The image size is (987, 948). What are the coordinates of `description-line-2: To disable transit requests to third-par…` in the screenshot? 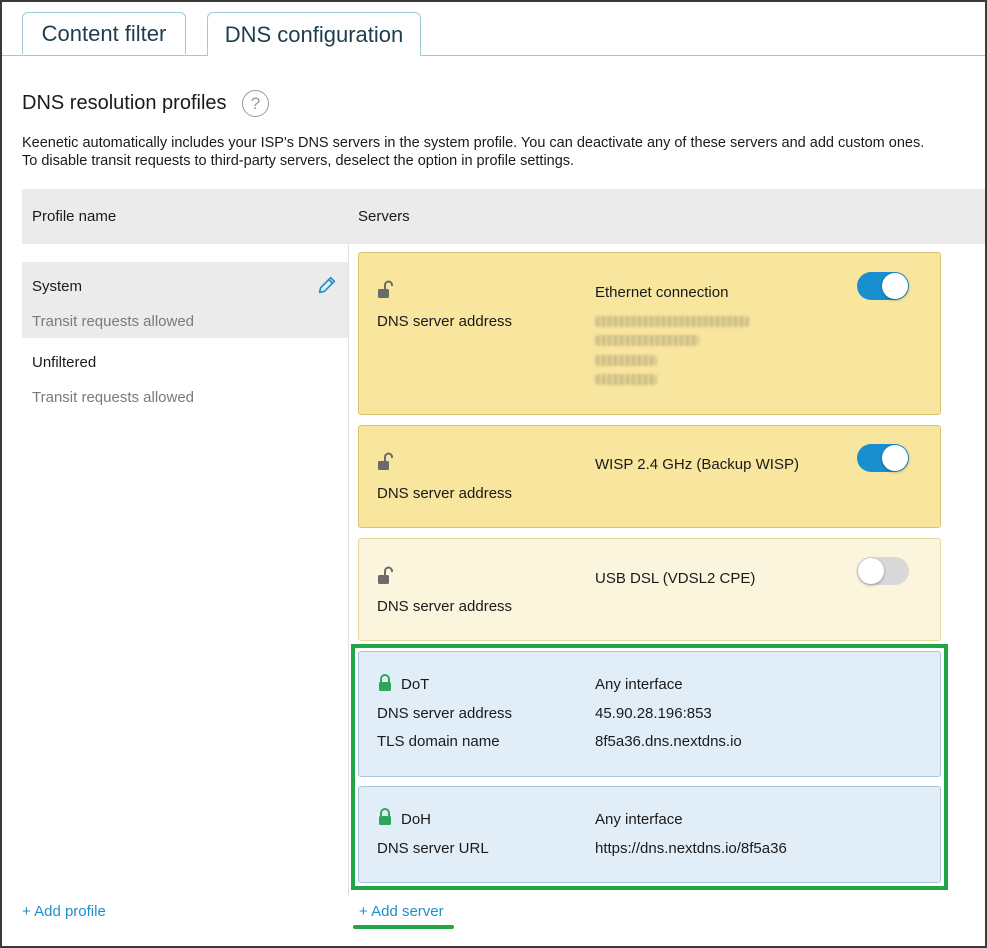 It's located at (298, 161).